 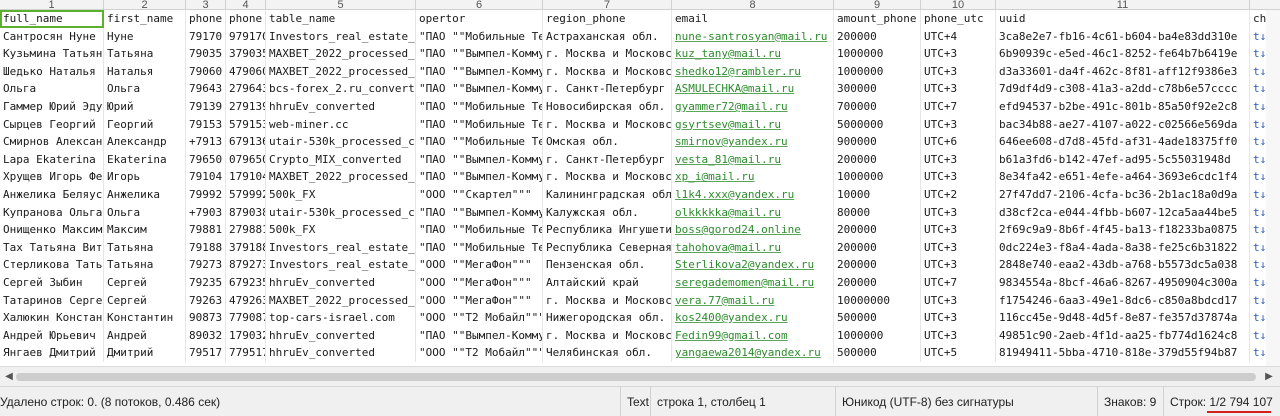 I want to click on cell-phone-2: 5799925, so click(x=246, y=194).